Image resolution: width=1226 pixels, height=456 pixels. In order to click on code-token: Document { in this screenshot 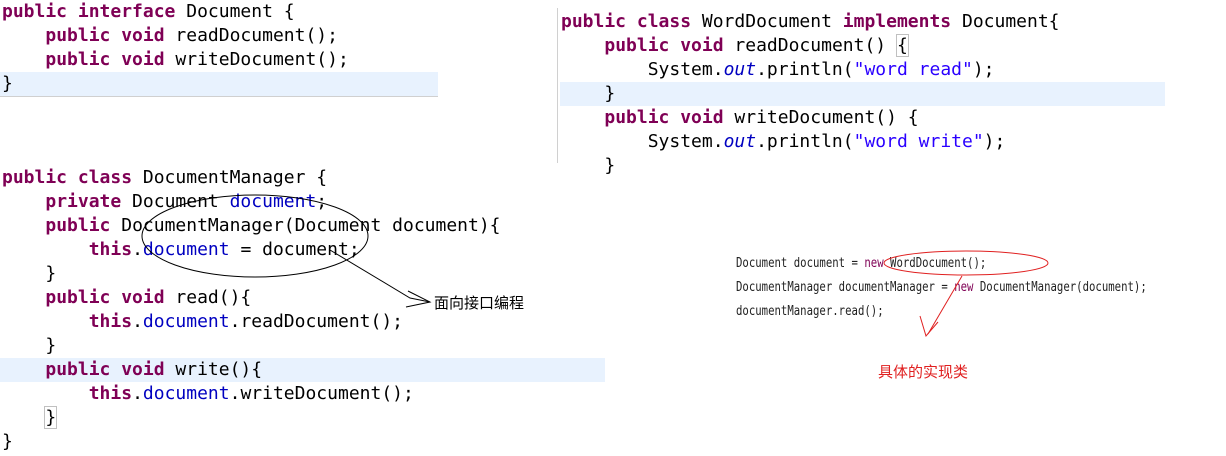, I will do `click(235, 11)`.